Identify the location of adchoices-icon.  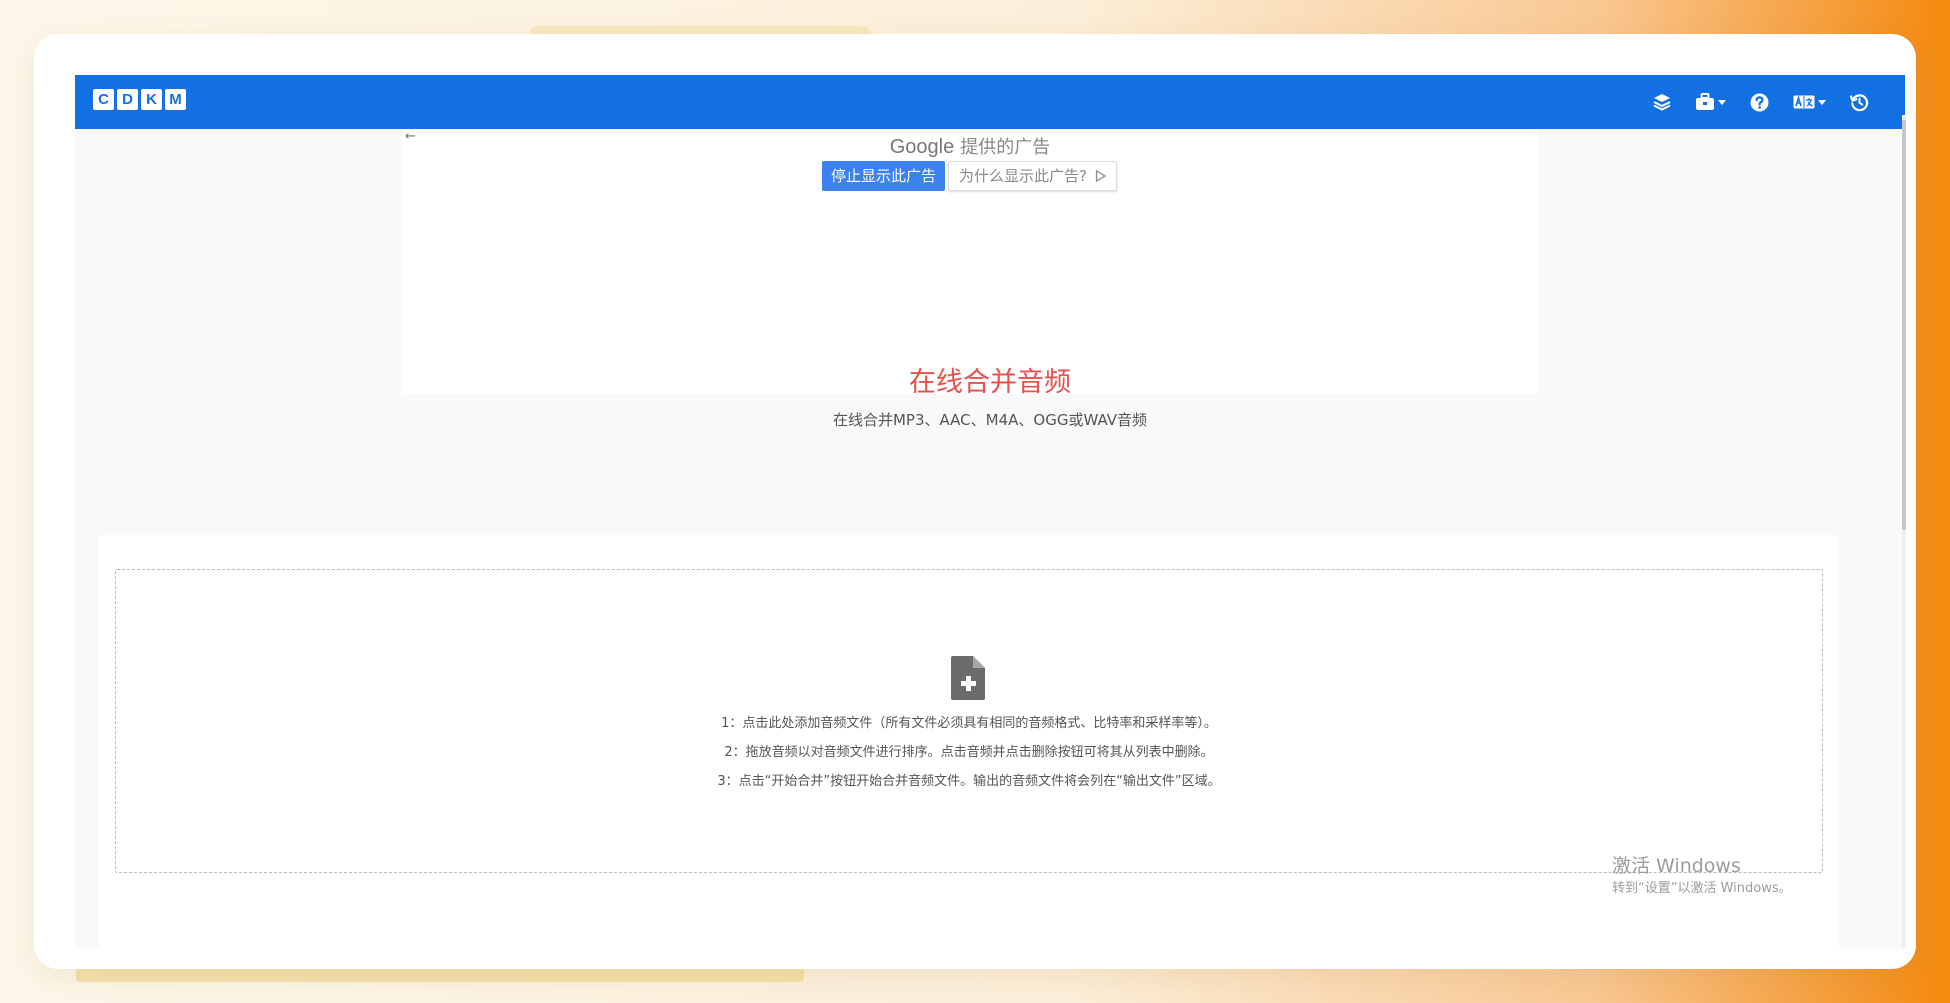
(1100, 176).